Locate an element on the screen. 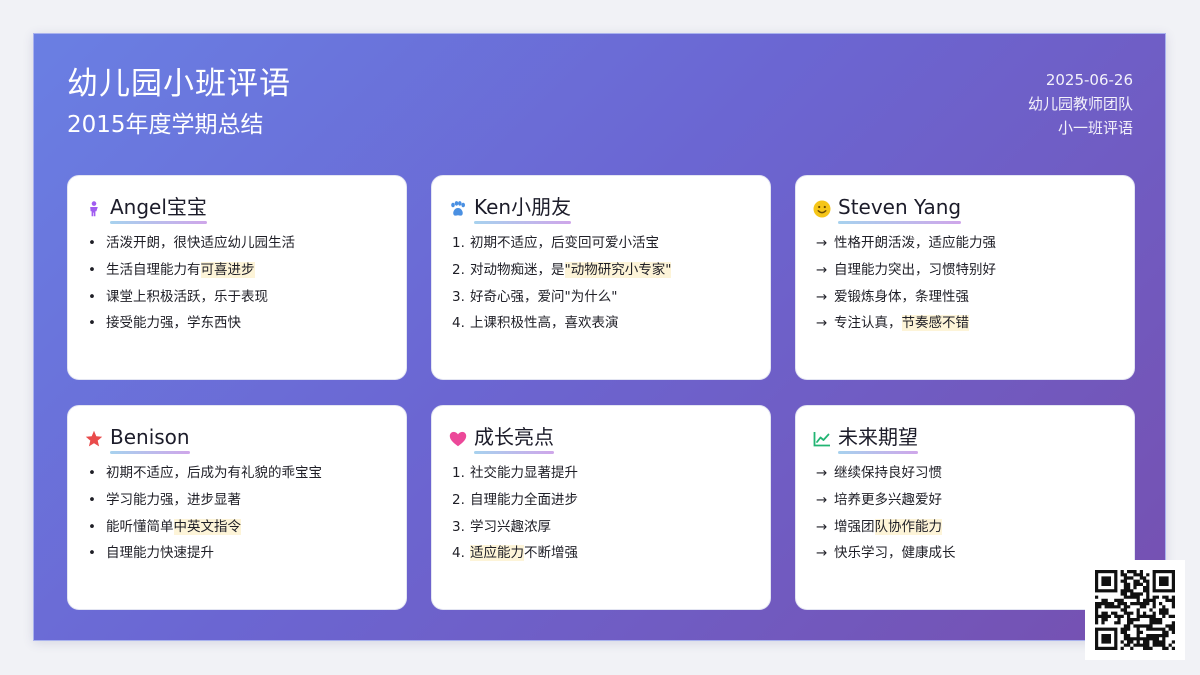 The width and height of the screenshot is (1200, 675). list-item: → 继续保持良好习惯 is located at coordinates (967, 473).